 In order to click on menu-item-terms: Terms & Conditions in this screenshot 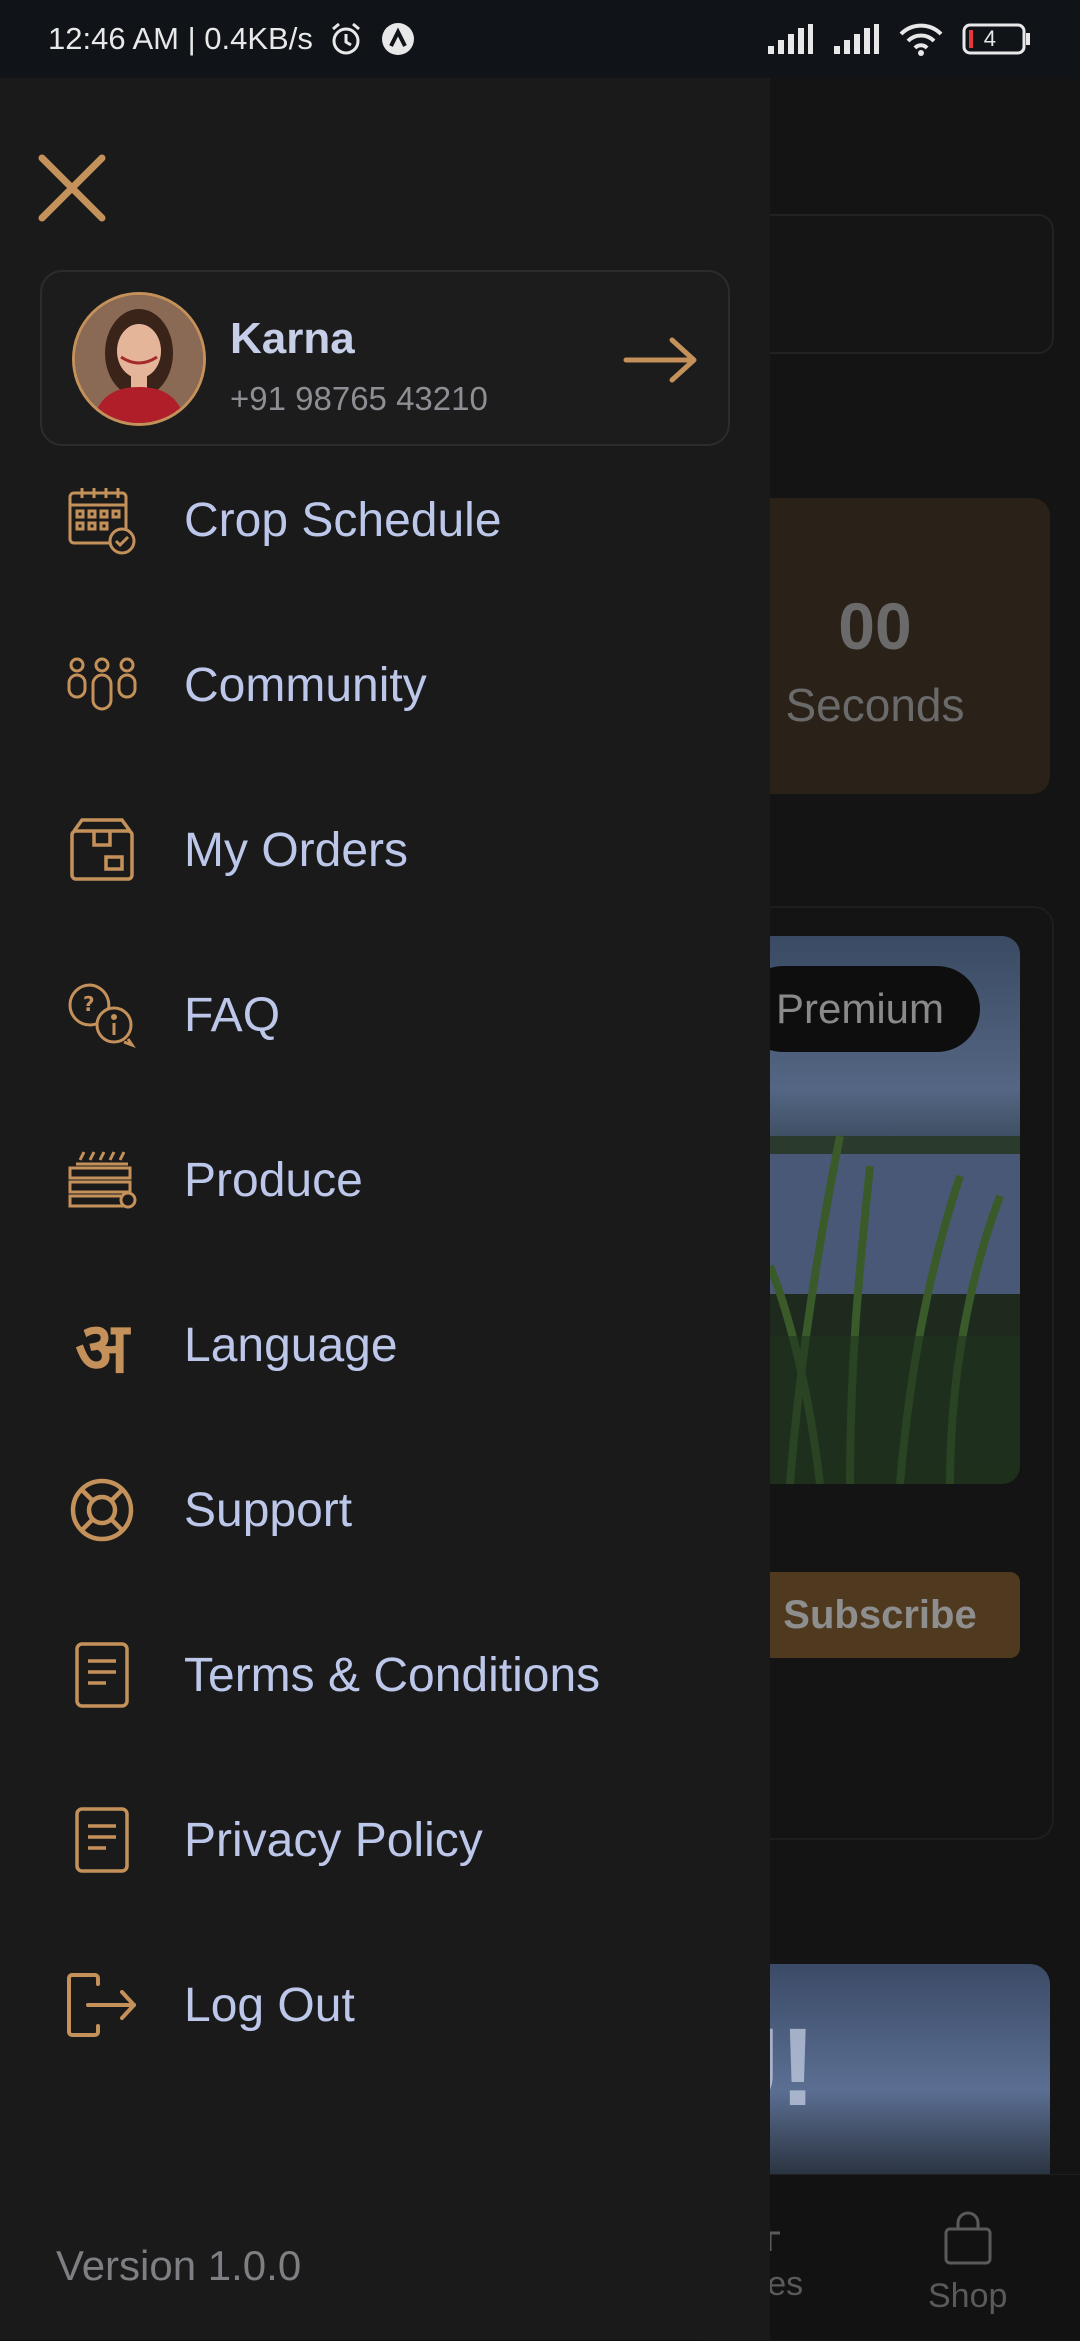, I will do `click(385, 1675)`.